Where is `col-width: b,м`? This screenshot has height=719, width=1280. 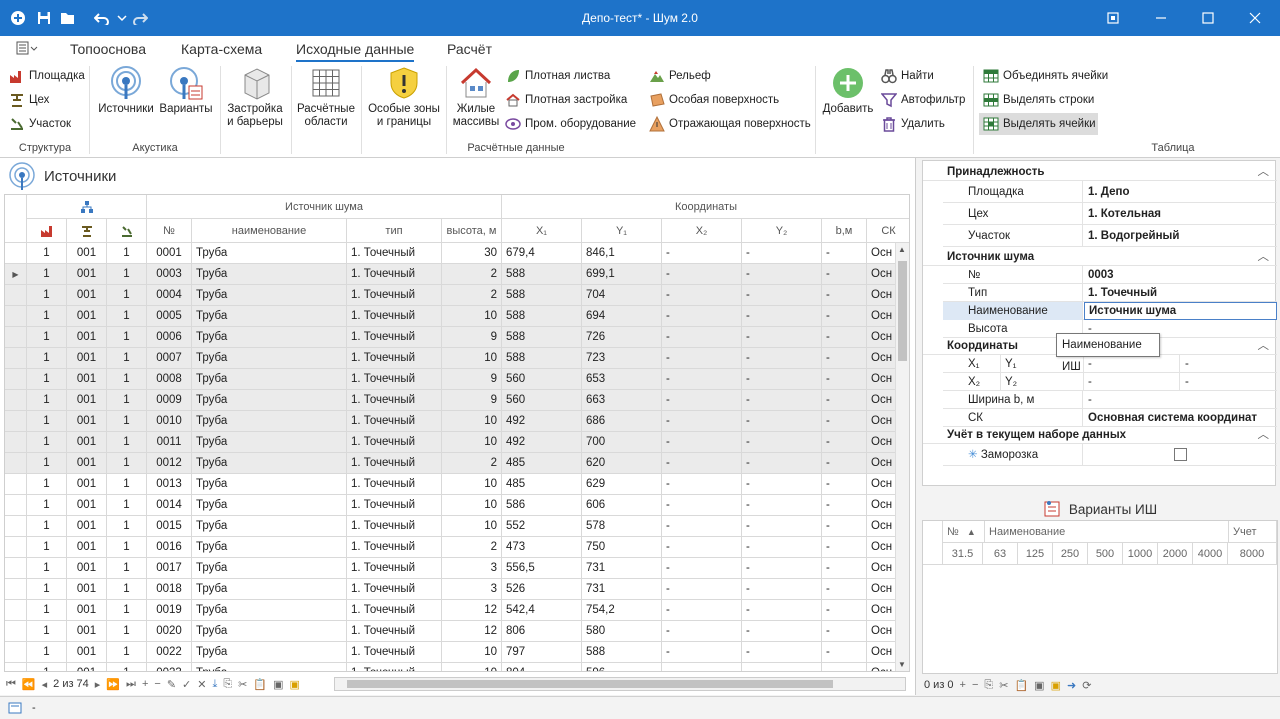 col-width: b,м is located at coordinates (844, 231).